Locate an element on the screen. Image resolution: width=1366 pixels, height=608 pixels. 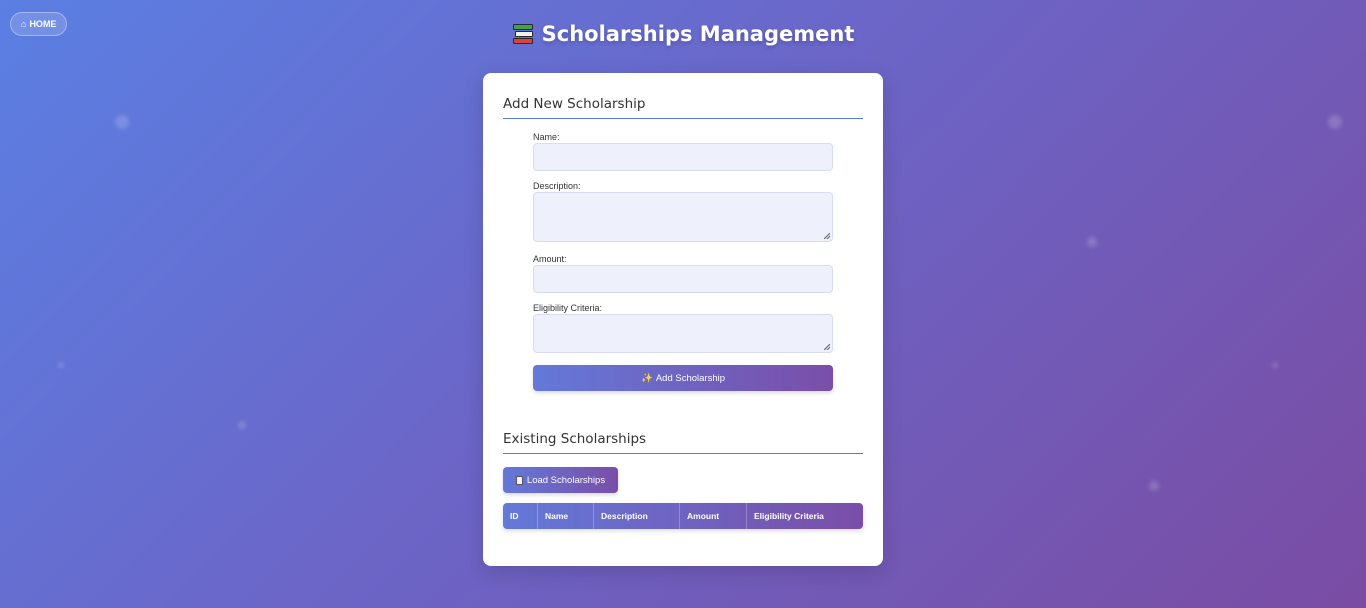
description-label: Description: is located at coordinates (557, 186).